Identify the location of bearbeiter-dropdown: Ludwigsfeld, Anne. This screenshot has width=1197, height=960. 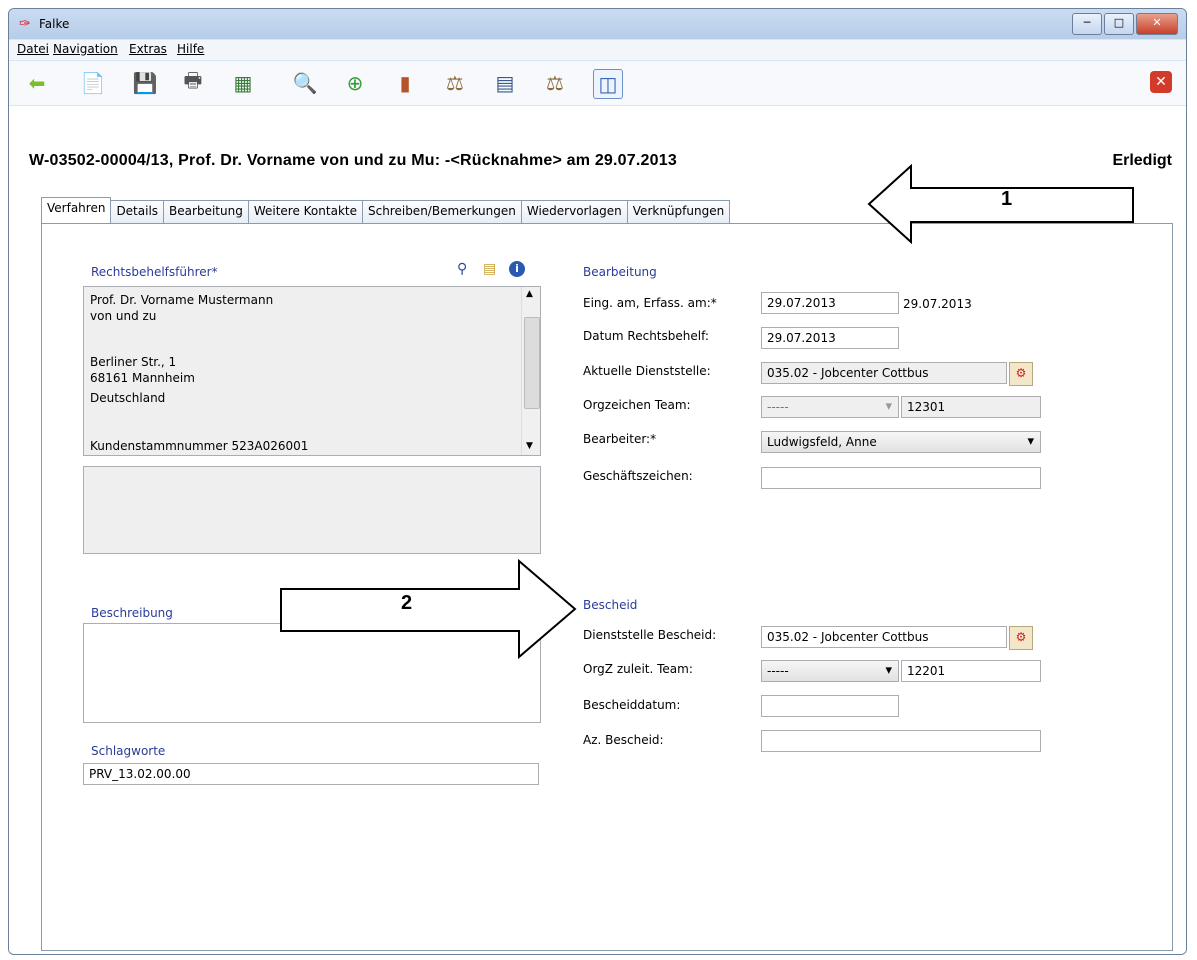
(901, 442).